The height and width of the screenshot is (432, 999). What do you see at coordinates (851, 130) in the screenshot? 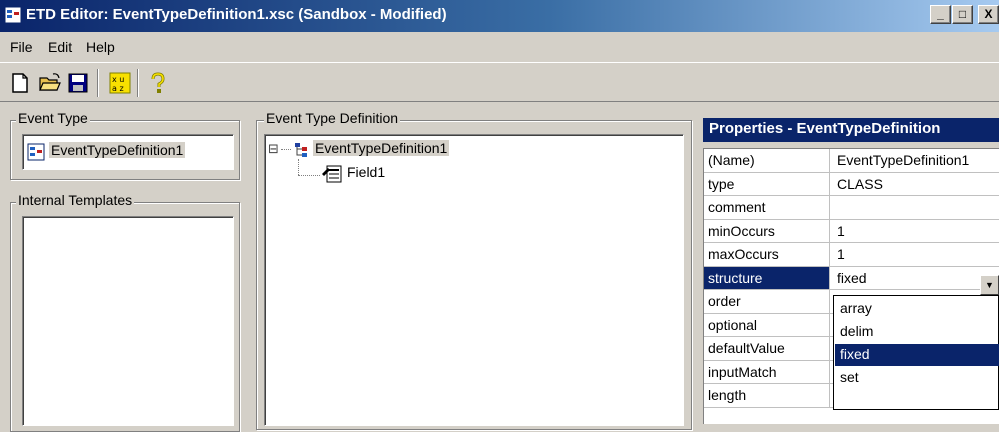
I see `properties-title: Properties - EventTypeDefinition` at bounding box center [851, 130].